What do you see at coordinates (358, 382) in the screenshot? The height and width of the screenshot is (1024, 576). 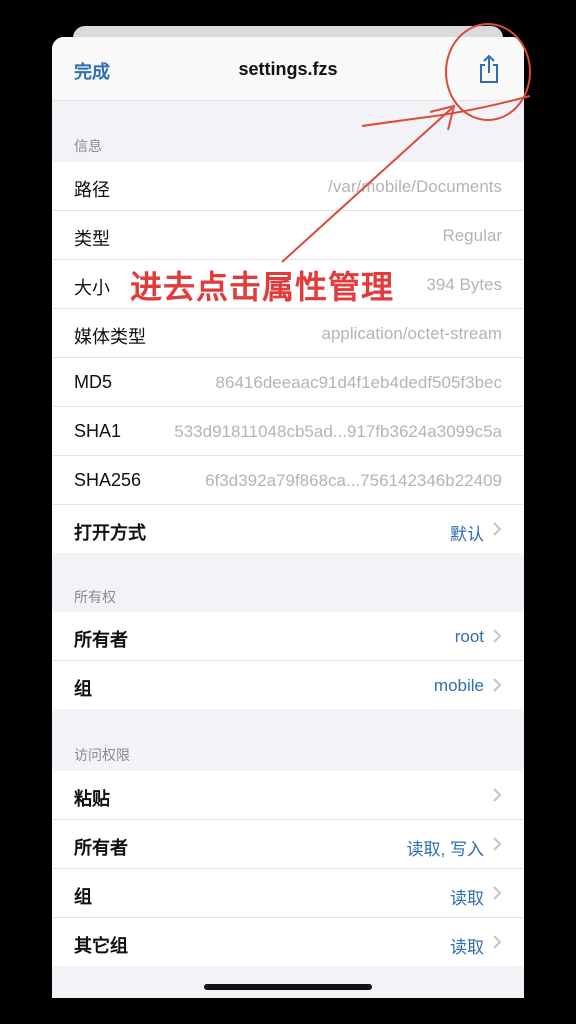 I see `row-value: 86416deeaac91d4f1eb4dedf505f3bec` at bounding box center [358, 382].